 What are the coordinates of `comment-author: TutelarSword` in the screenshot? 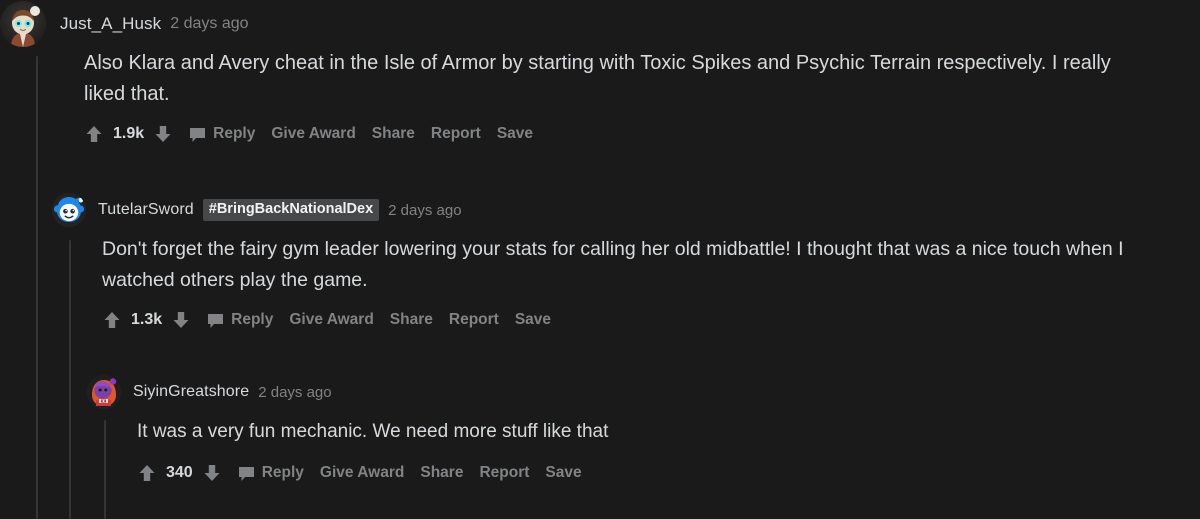 It's located at (146, 210).